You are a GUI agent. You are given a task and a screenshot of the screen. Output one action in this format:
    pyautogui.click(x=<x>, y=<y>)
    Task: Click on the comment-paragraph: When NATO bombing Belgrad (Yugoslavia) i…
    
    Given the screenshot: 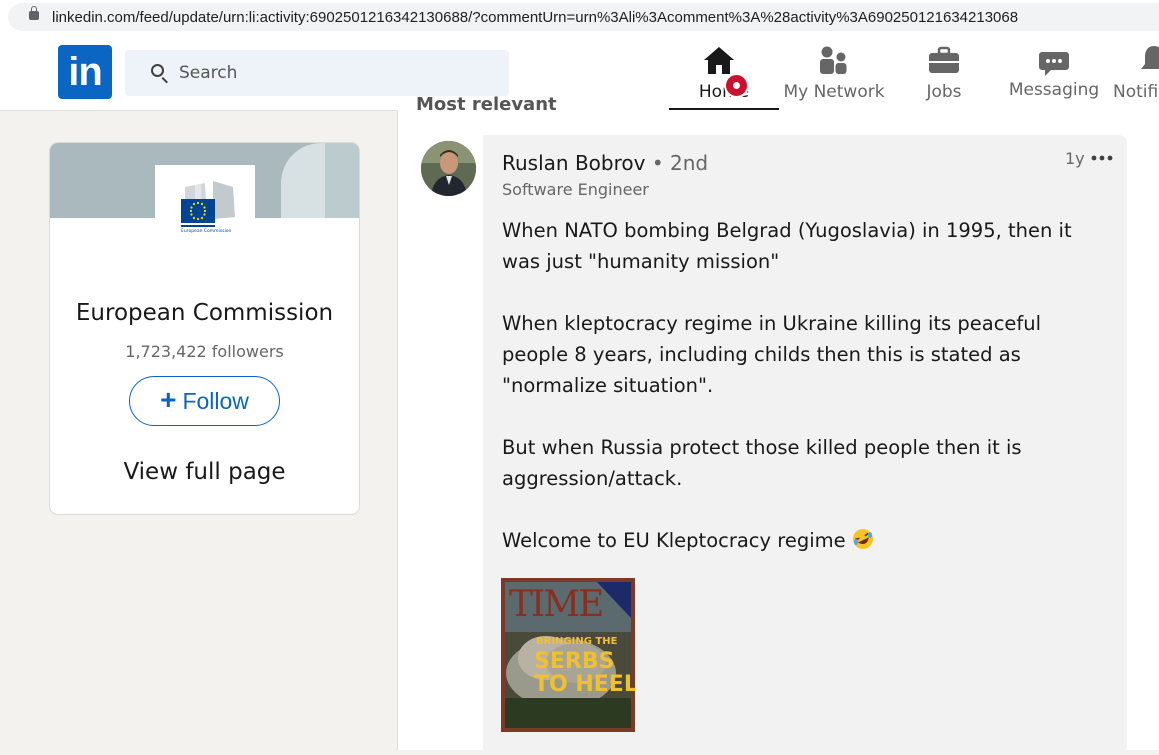 What is the action you would take?
    pyautogui.click(x=787, y=246)
    